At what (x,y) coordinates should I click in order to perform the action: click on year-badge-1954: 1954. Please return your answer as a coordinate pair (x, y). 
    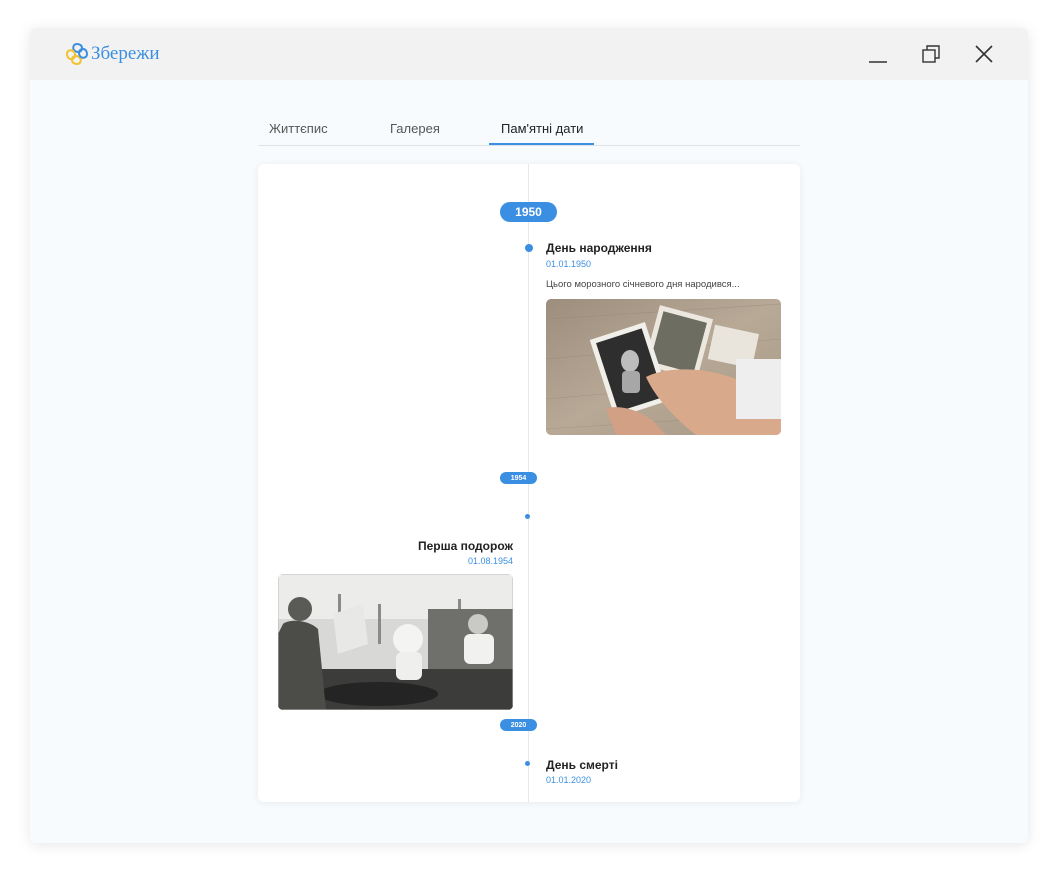
    Looking at the image, I should click on (518, 478).